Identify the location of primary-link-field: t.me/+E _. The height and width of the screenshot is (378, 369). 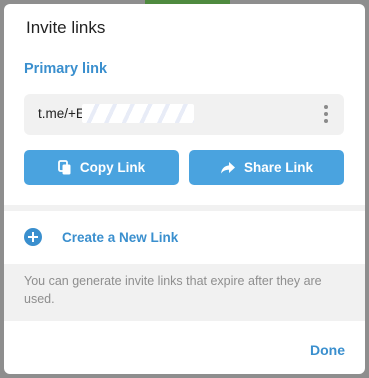
(184, 114).